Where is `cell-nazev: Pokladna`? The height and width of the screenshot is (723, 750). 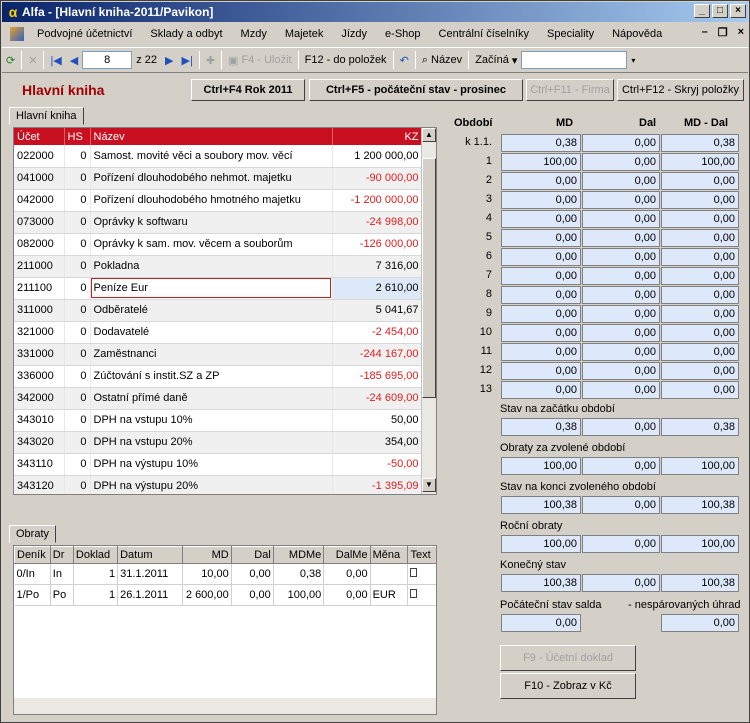 cell-nazev: Pokladna is located at coordinates (211, 266).